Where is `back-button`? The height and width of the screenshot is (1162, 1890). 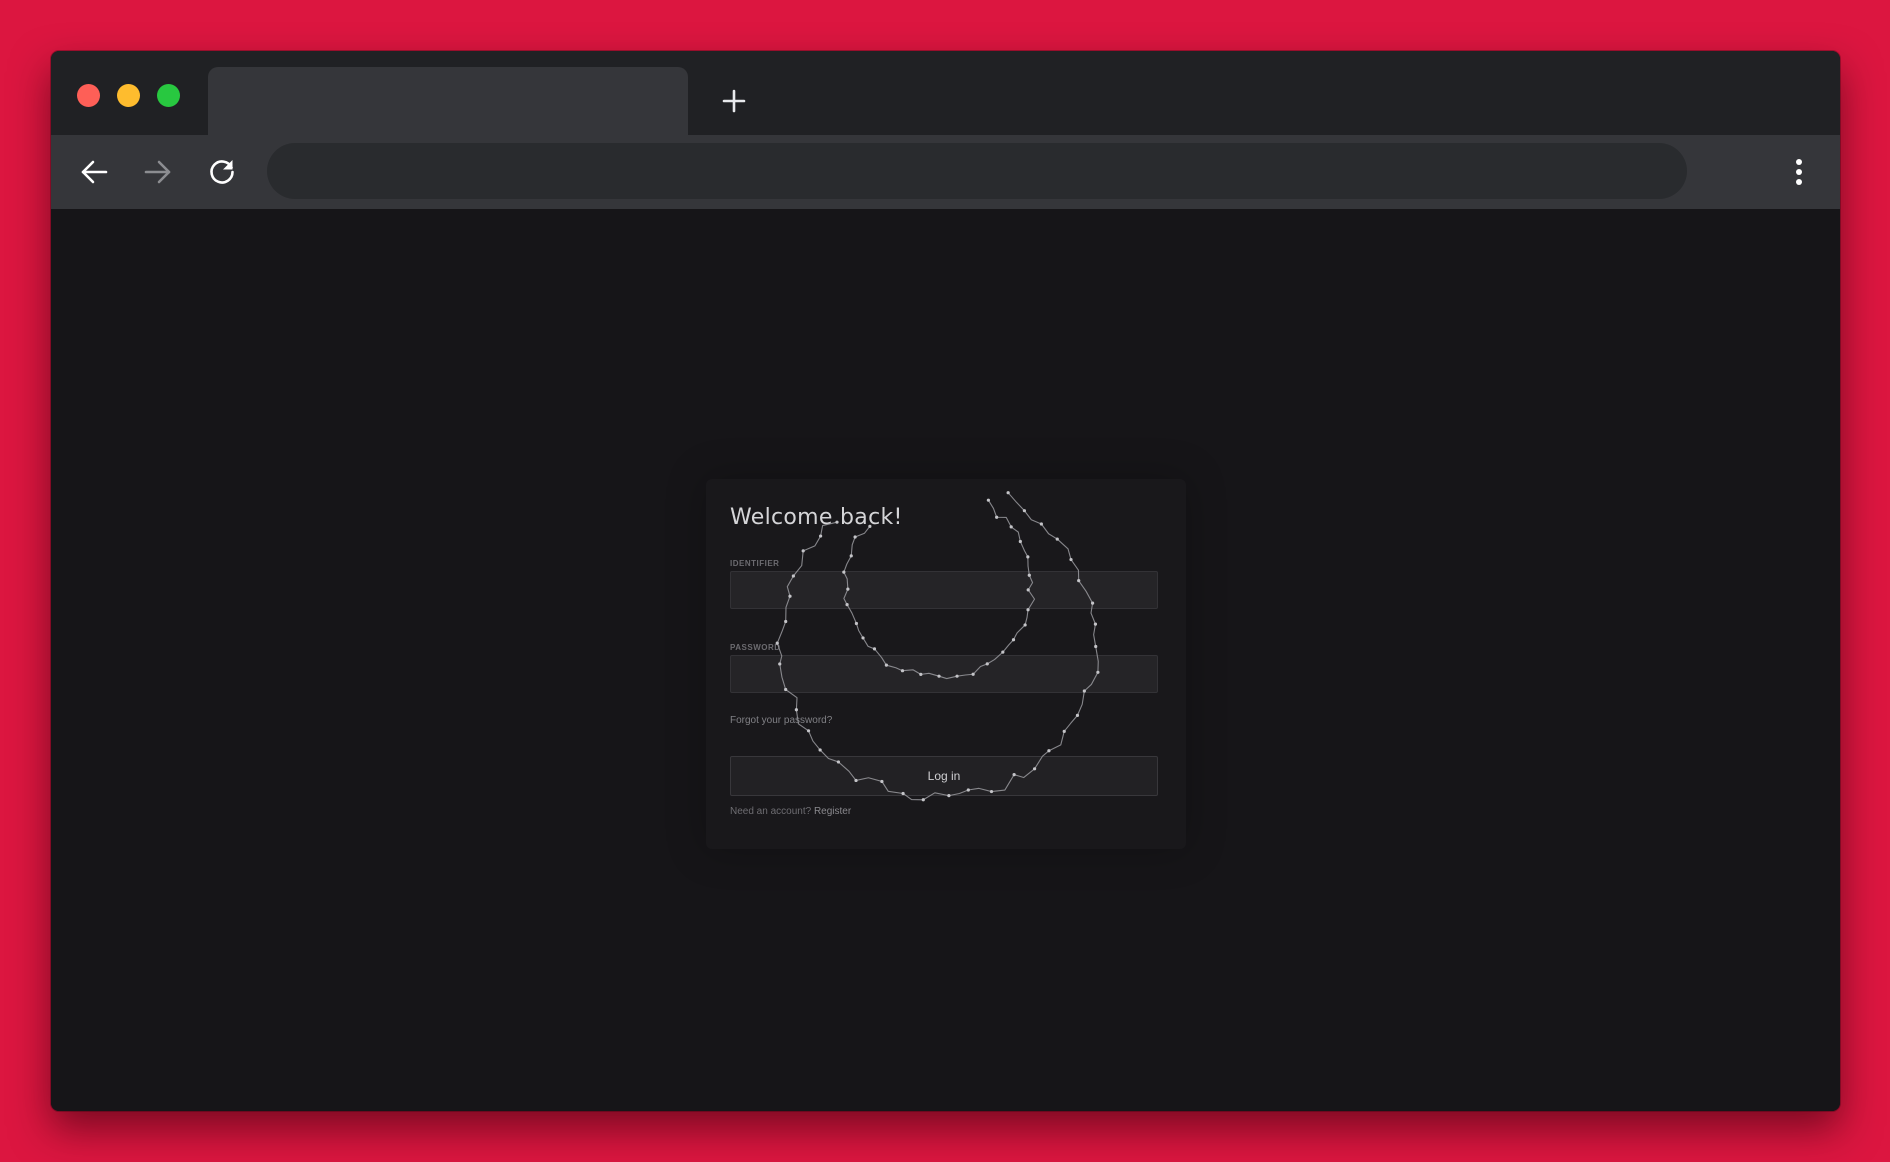
back-button is located at coordinates (94, 172).